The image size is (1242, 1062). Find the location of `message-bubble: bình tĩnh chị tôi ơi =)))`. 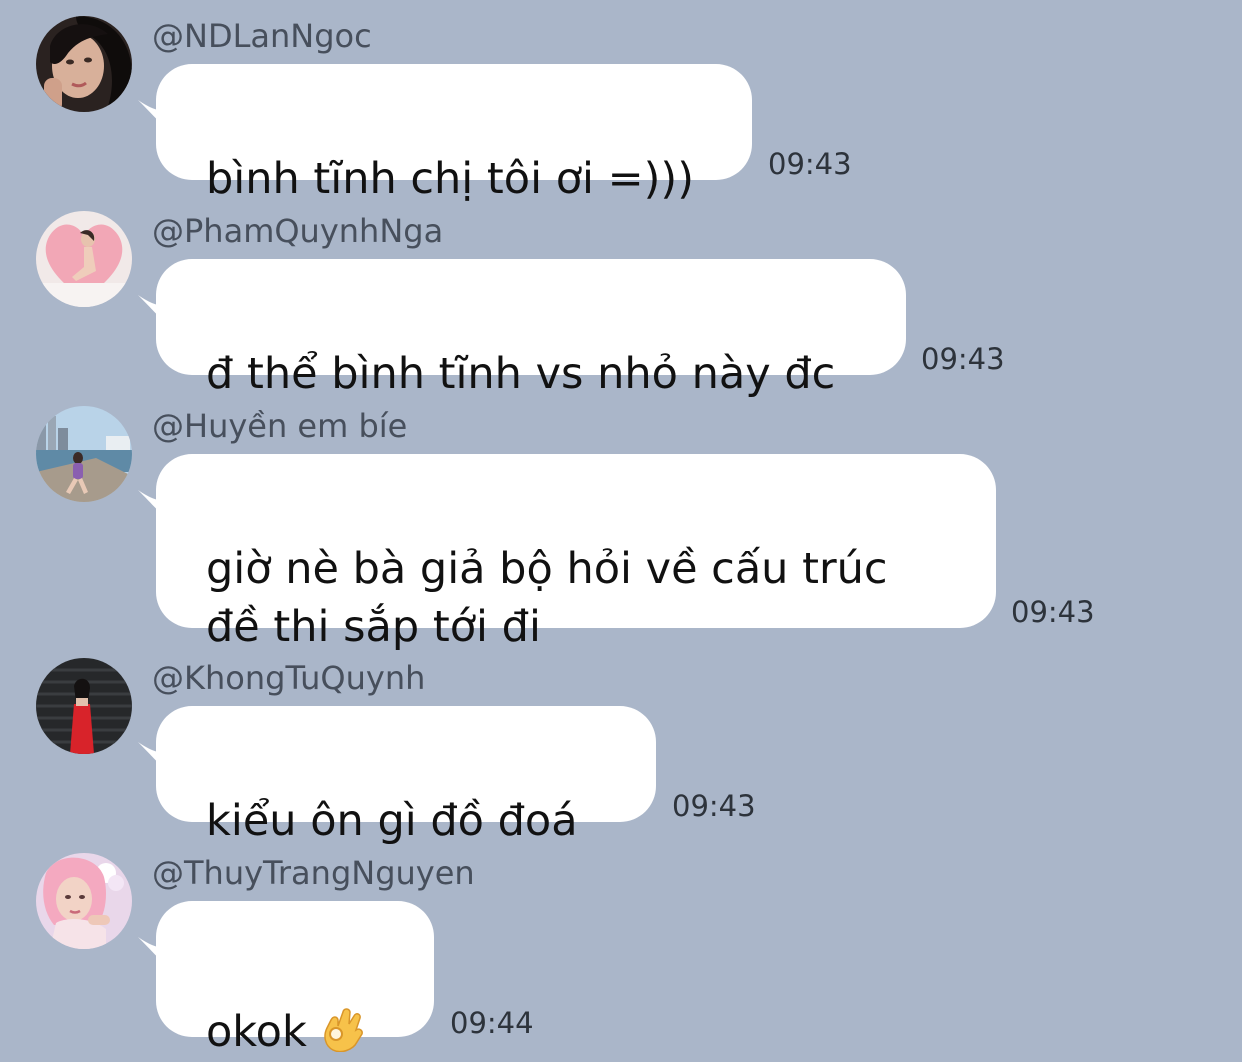

message-bubble: bình tĩnh chị tôi ơi =))) is located at coordinates (454, 134).